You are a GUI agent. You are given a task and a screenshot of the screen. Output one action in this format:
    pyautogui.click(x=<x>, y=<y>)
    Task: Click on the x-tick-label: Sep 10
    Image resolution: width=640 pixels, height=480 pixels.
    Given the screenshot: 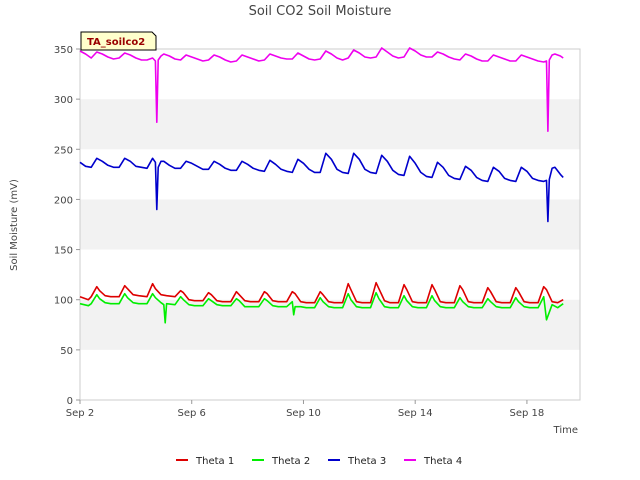 What is the action you would take?
    pyautogui.click(x=303, y=413)
    